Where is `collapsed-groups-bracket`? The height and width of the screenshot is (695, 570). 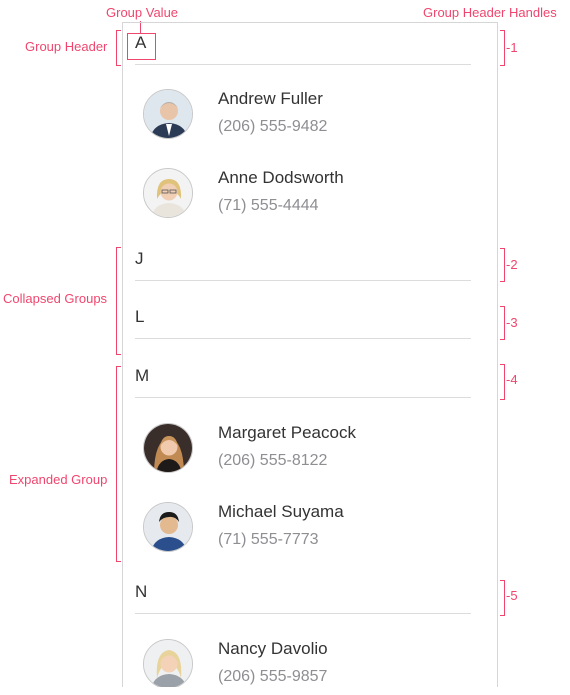
collapsed-groups-bracket is located at coordinates (118, 301).